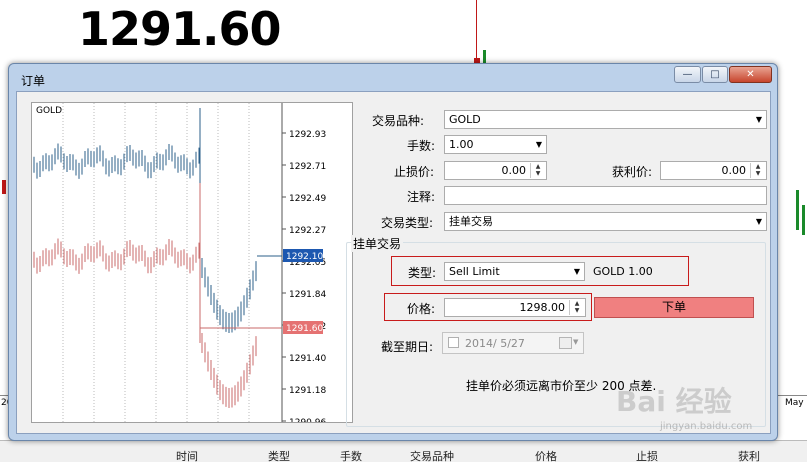 This screenshot has height=464, width=807. I want to click on pending-price-label: 价格:, so click(421, 309).